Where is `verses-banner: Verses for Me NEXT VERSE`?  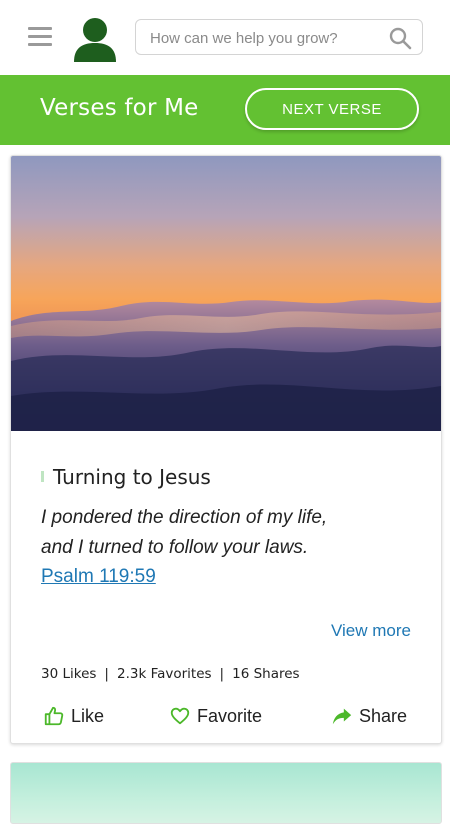 verses-banner: Verses for Me NEXT VERSE is located at coordinates (225, 110).